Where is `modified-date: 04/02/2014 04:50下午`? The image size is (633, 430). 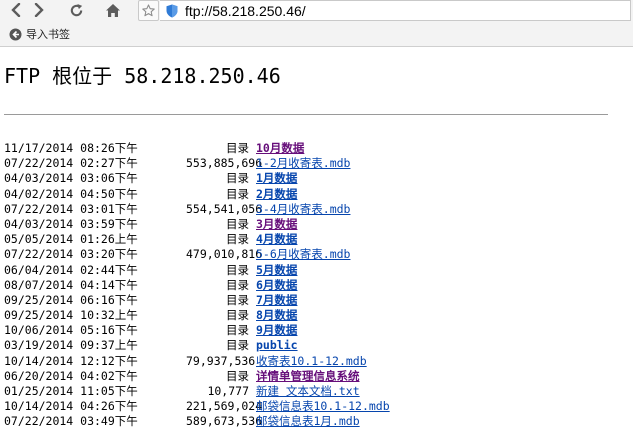
modified-date: 04/02/2014 04:50下午 is located at coordinates (71, 193).